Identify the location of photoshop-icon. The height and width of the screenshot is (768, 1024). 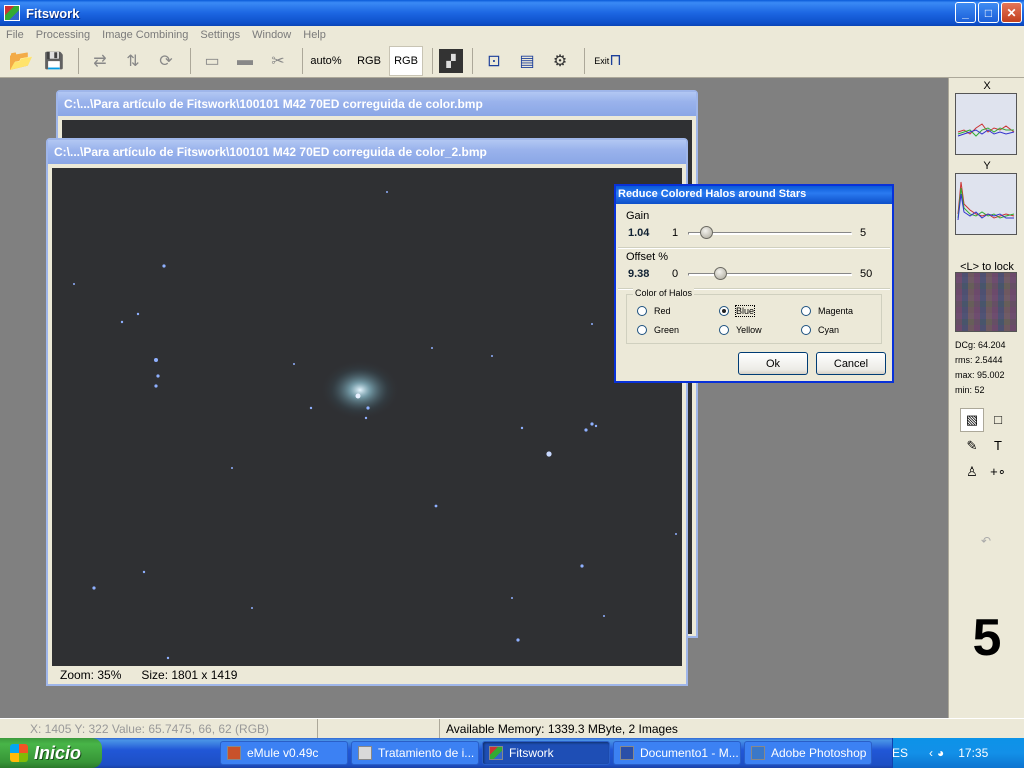
(758, 753).